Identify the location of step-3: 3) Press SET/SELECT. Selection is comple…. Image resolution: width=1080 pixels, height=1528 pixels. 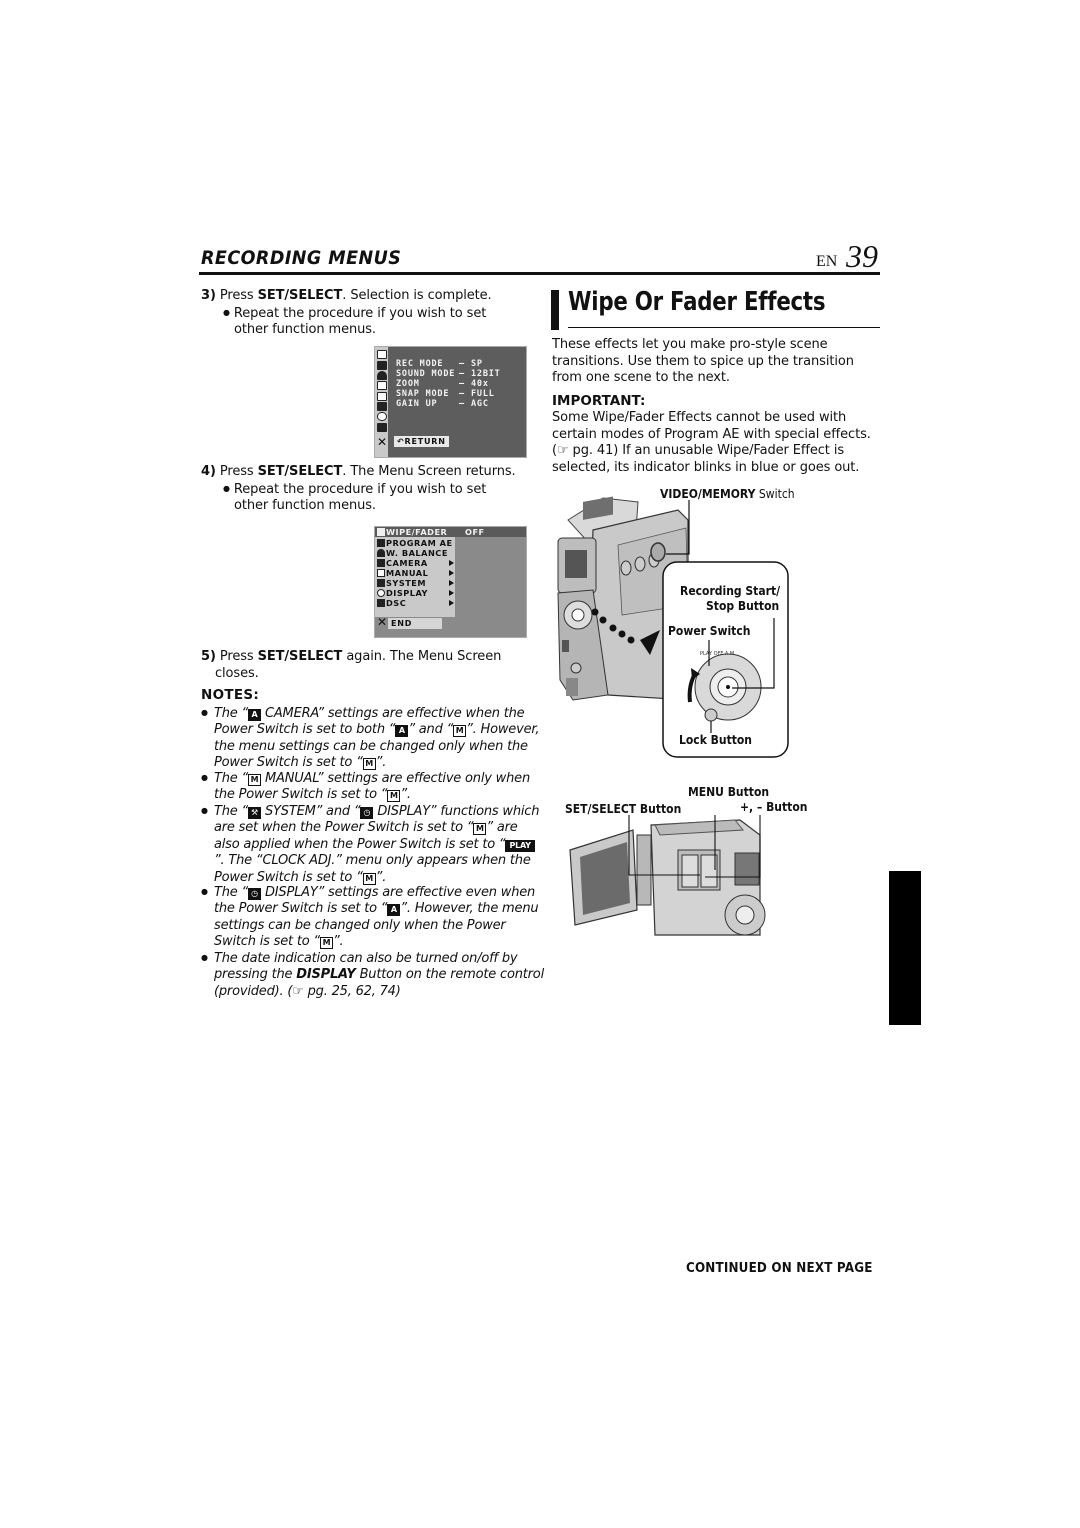
(361, 313).